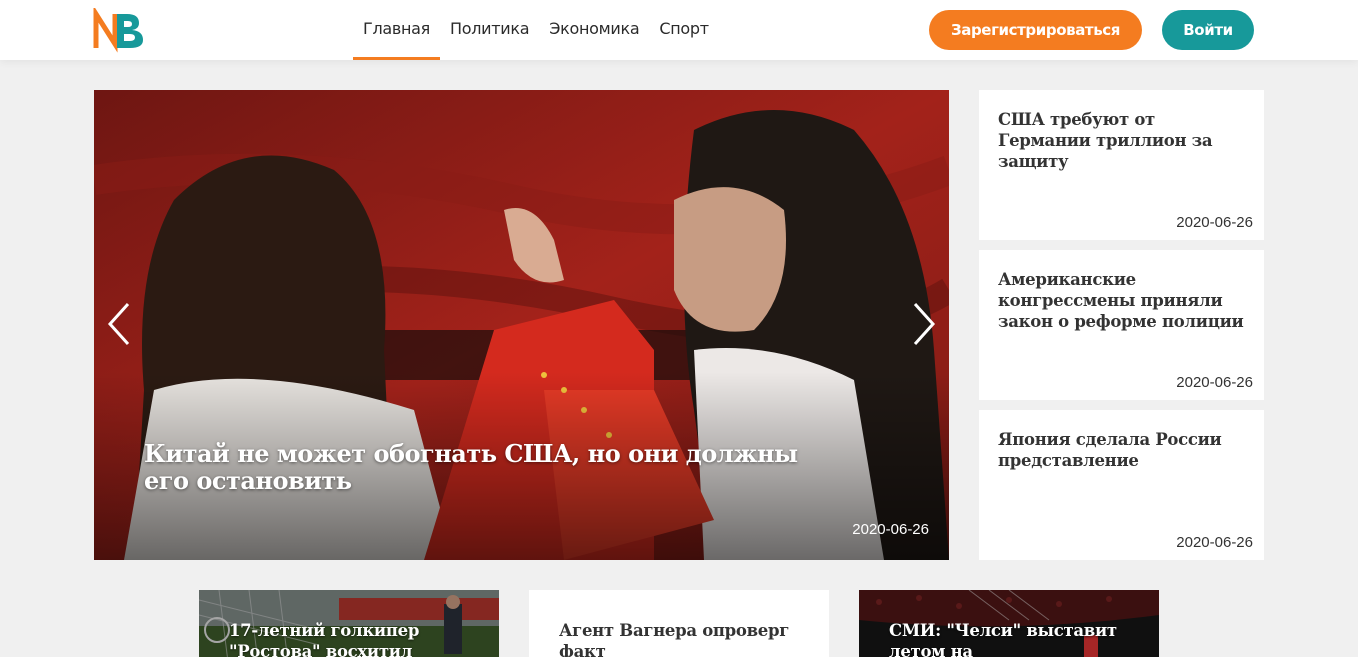 The width and height of the screenshot is (1358, 657). What do you see at coordinates (1125, 450) in the screenshot?
I see `side-news-title: Япония сделала России представление` at bounding box center [1125, 450].